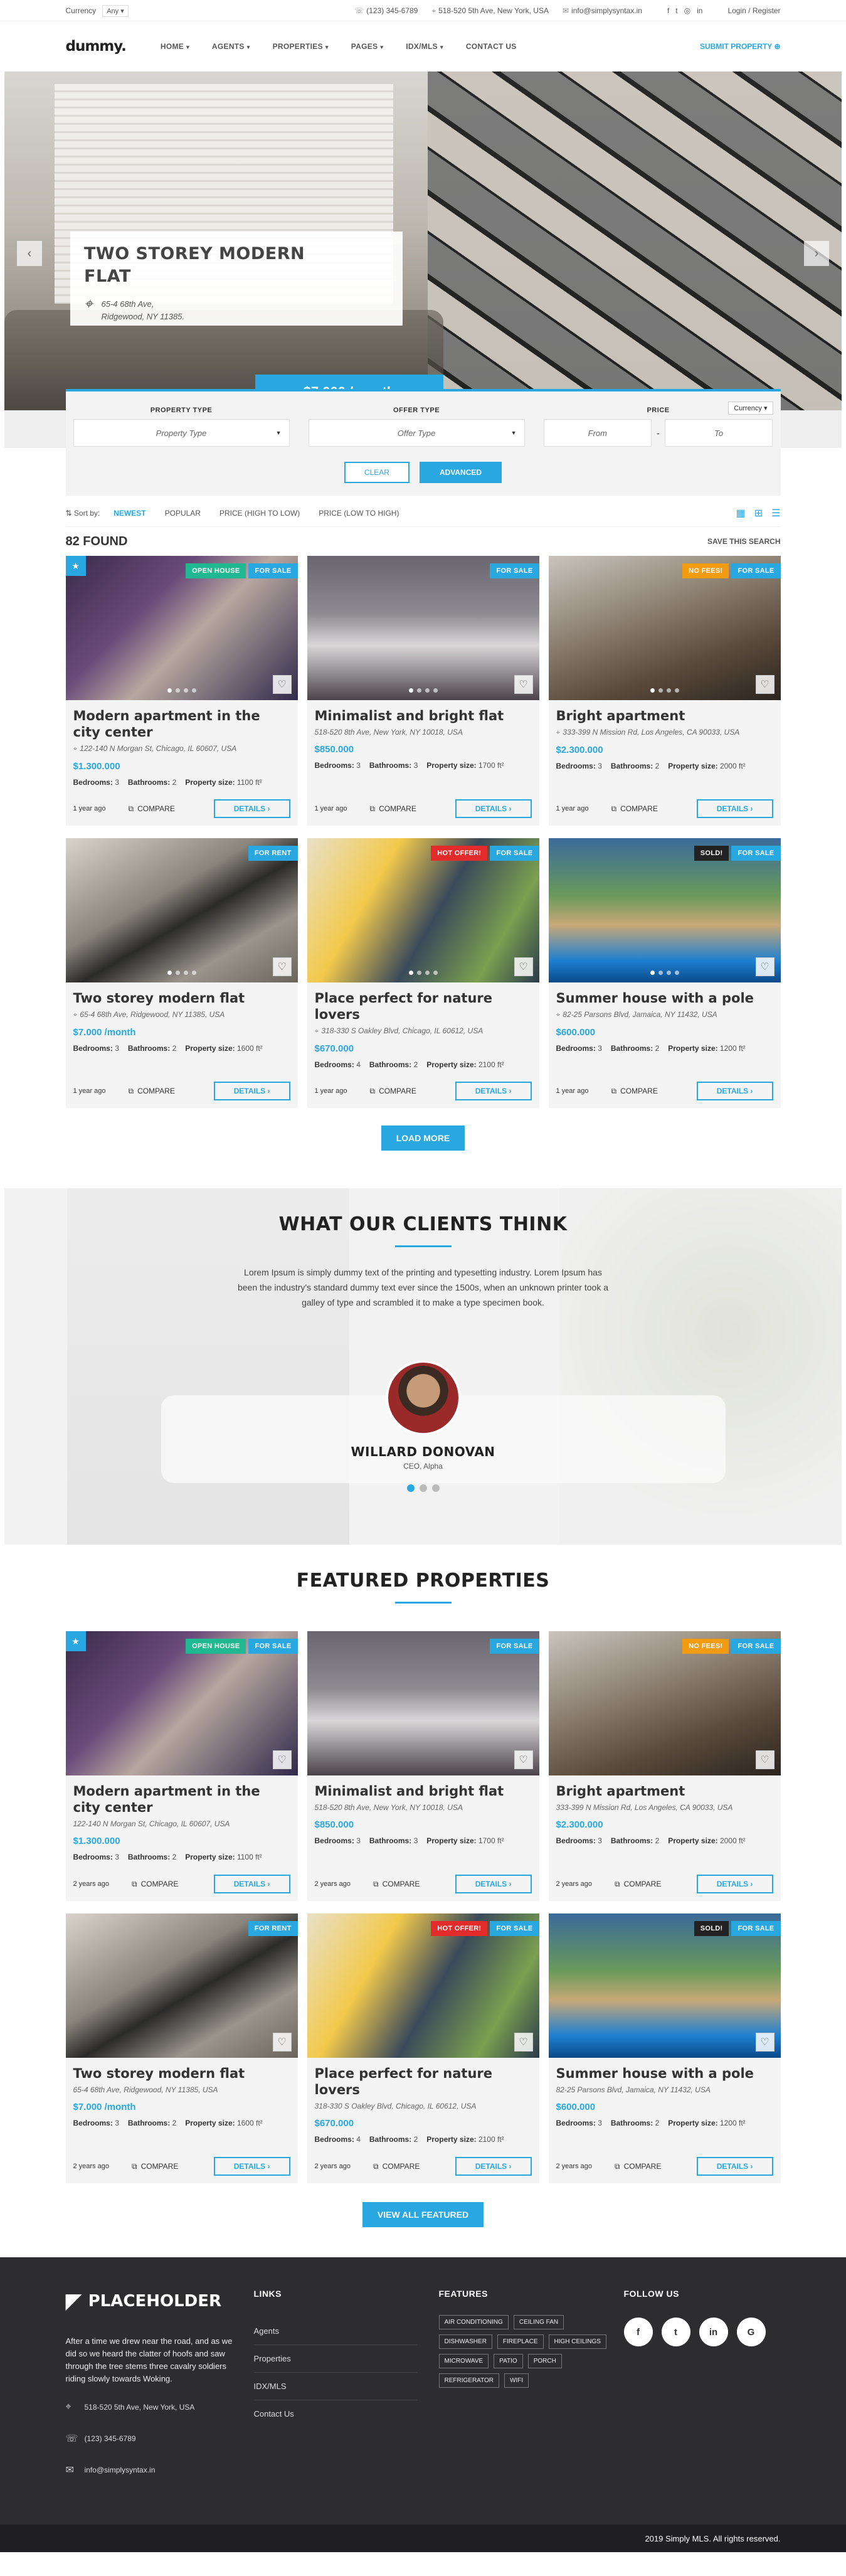 This screenshot has height=2576, width=846. Describe the element at coordinates (203, 265) in the screenshot. I see `hero-title: TWO STOREY MODERN FLAT` at that location.